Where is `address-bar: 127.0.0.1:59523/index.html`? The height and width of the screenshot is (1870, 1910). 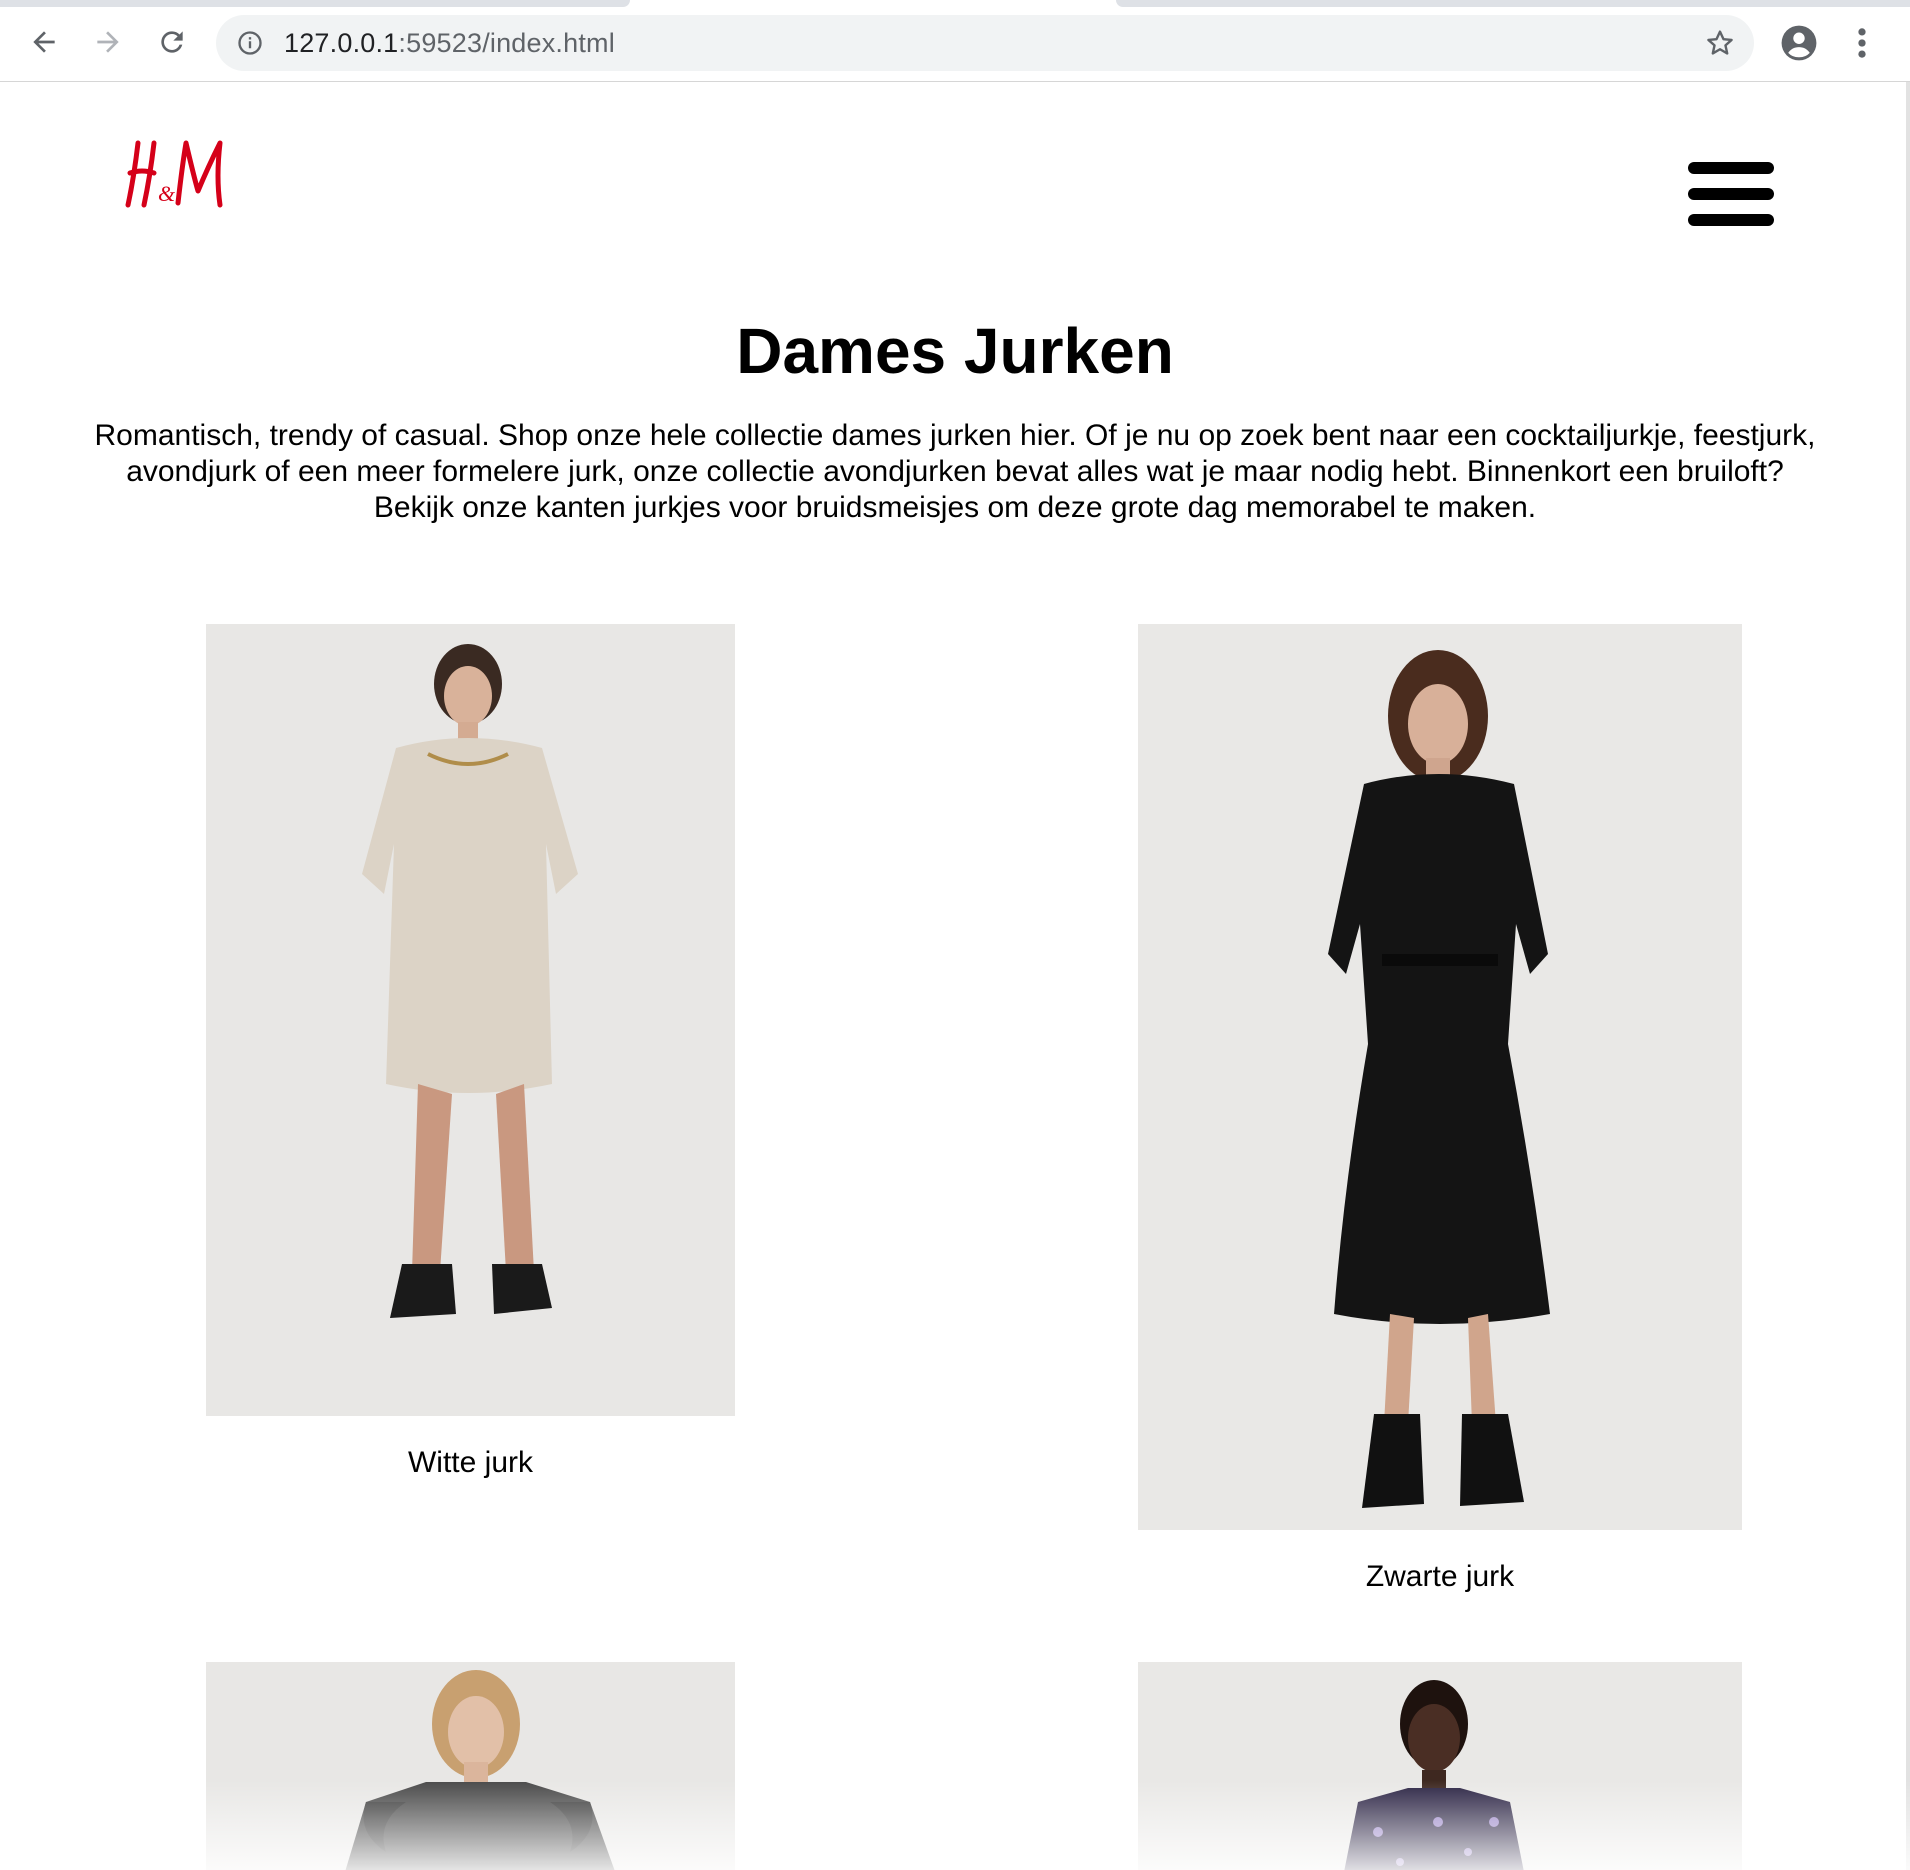
address-bar: 127.0.0.1:59523/index.html is located at coordinates (985, 43).